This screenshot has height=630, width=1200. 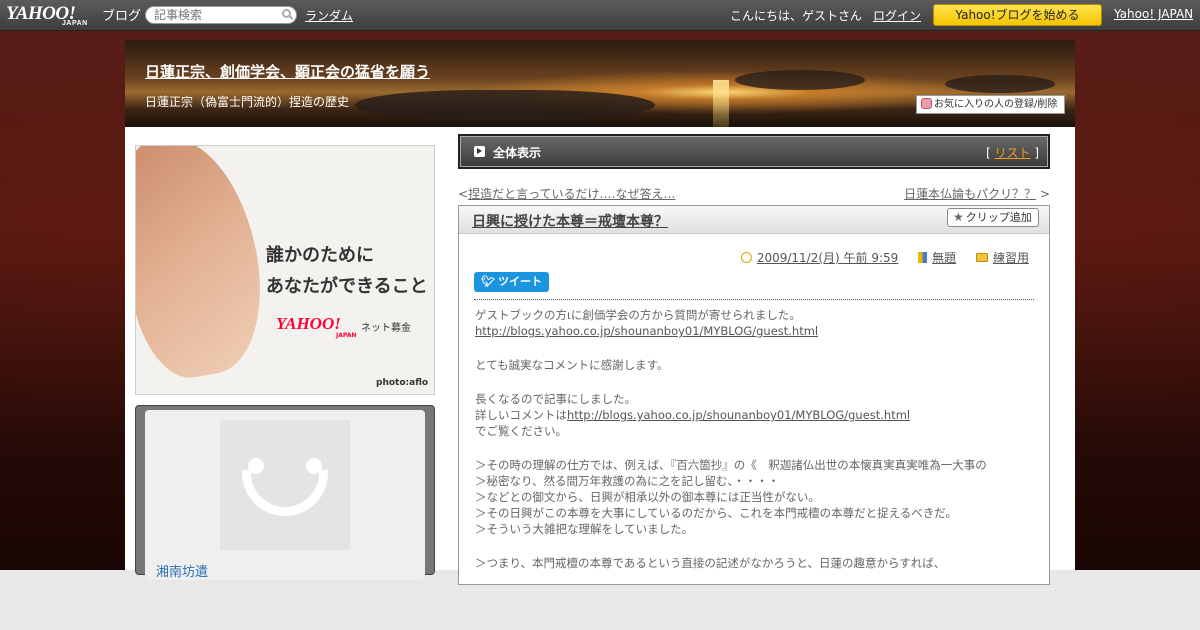 I want to click on banner-sun-reflection, so click(x=721, y=103).